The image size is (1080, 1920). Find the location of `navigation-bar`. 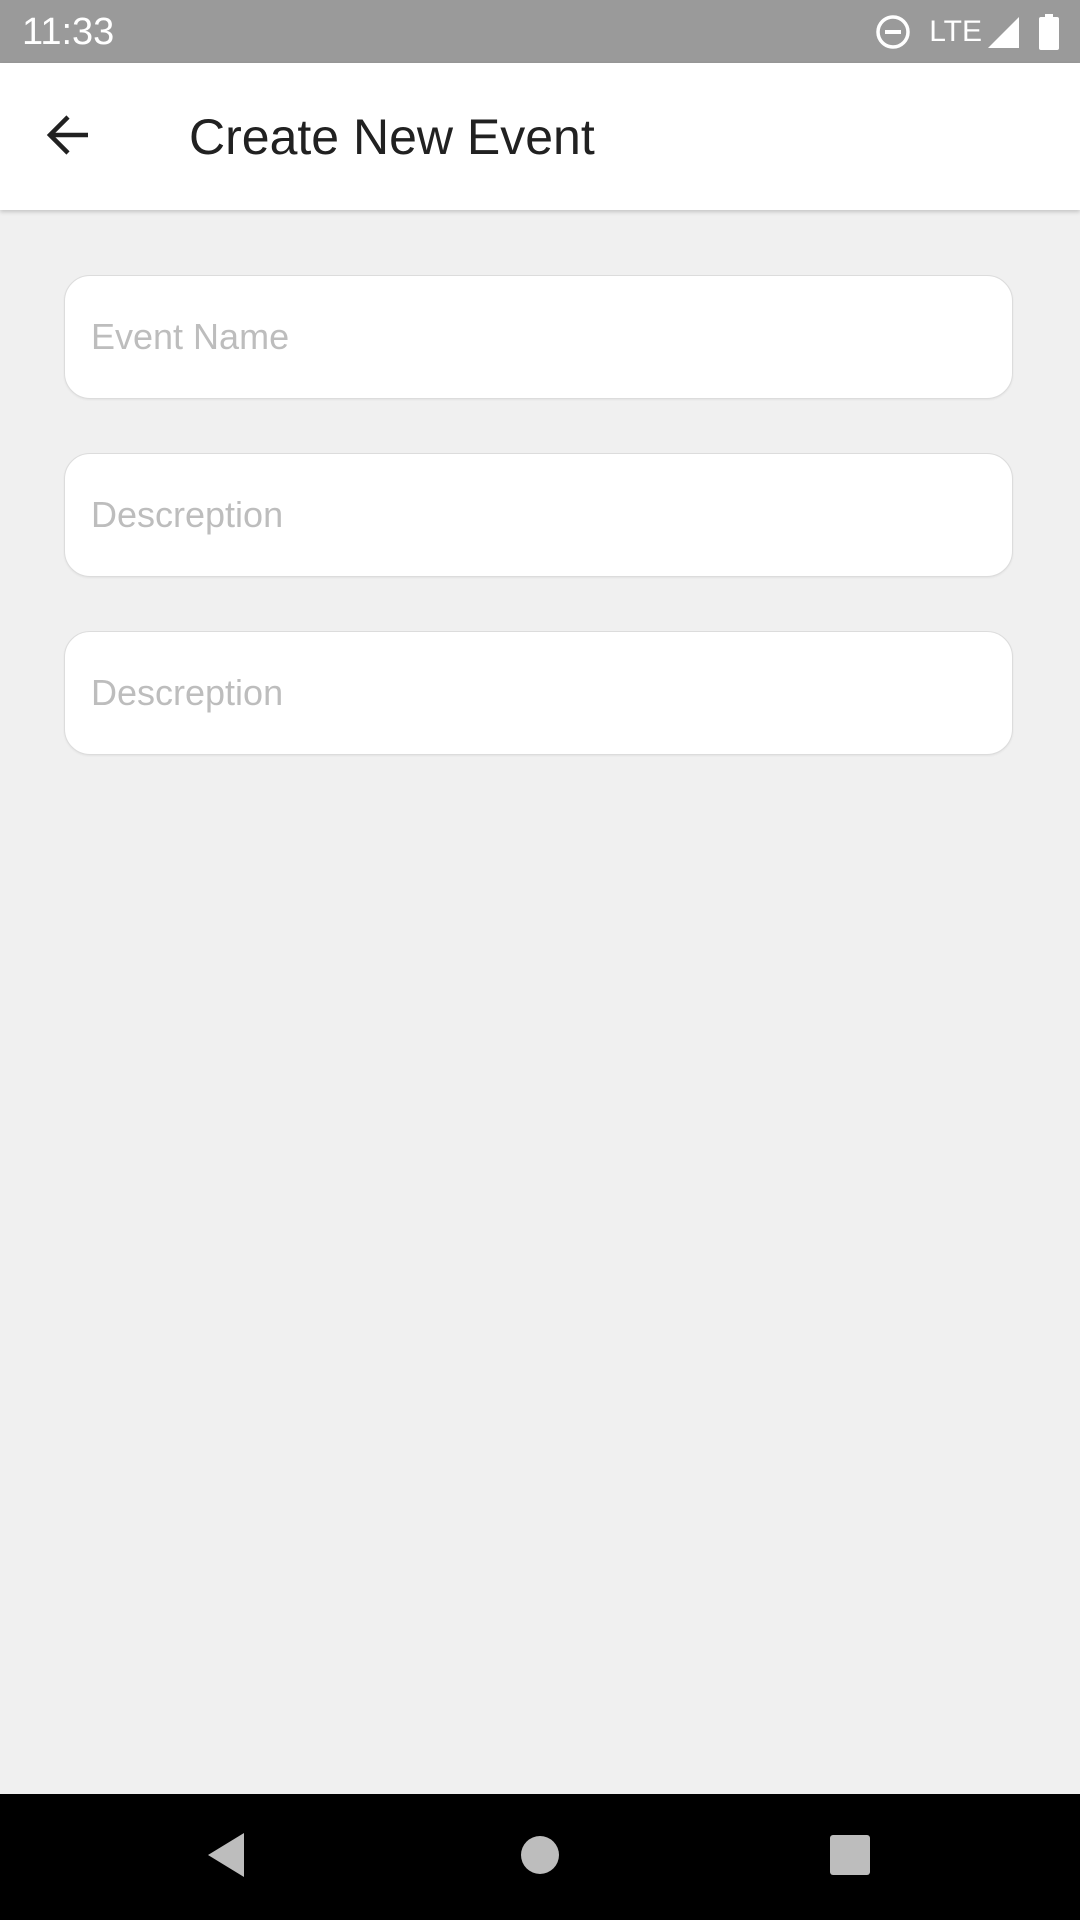

navigation-bar is located at coordinates (540, 1857).